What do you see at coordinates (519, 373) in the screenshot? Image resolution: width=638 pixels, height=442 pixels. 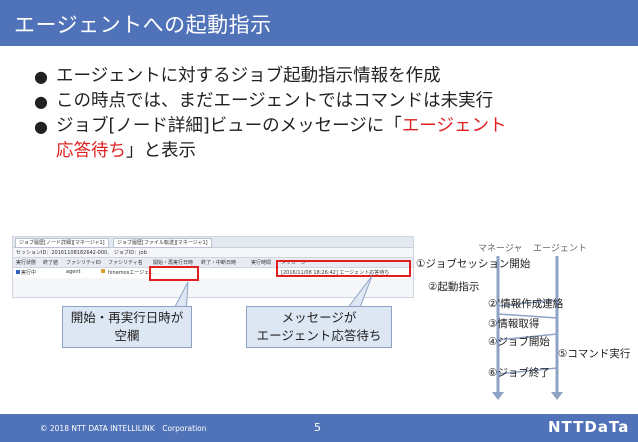 I see `step-6-job-end: ⑥ジョブ終了` at bounding box center [519, 373].